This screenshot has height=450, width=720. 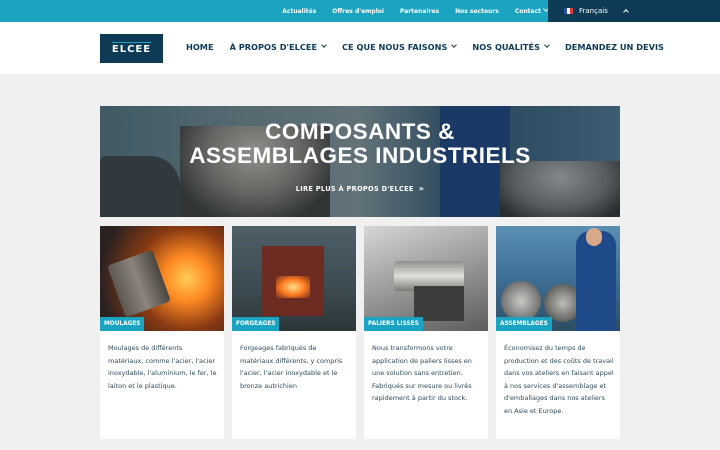 I want to click on nav-label: DEMANDEZ UN DEVIS, so click(x=614, y=47).